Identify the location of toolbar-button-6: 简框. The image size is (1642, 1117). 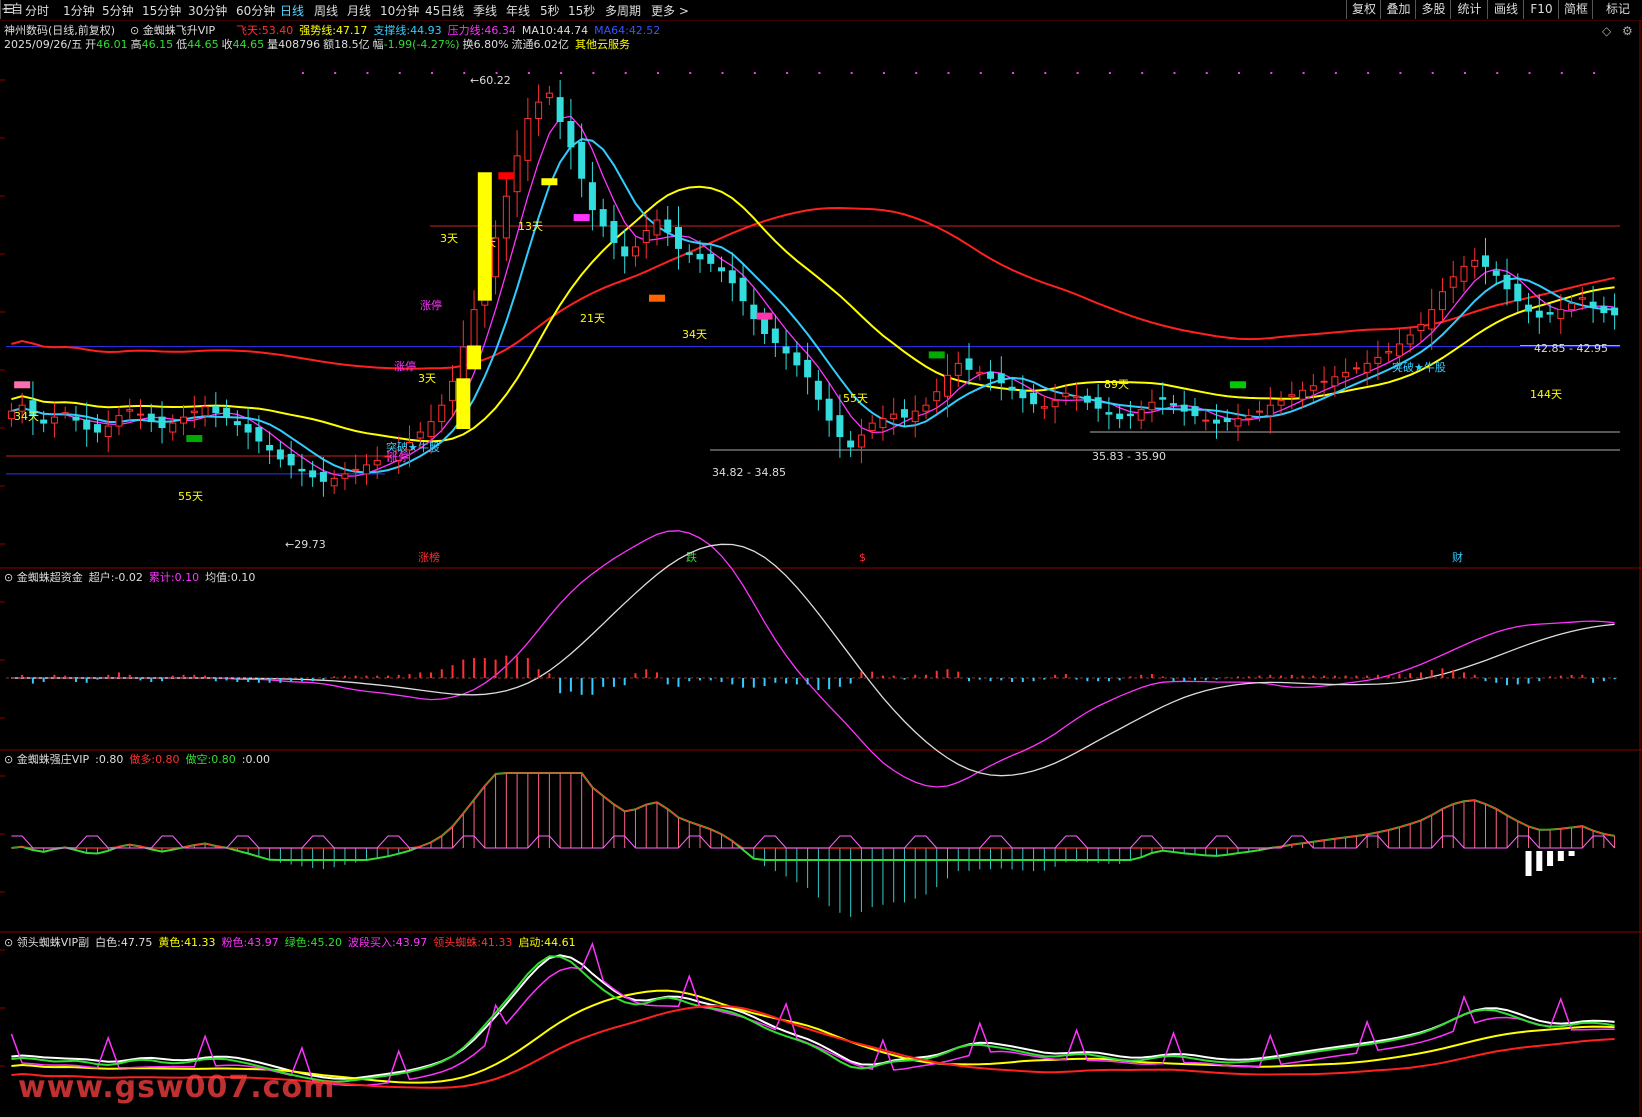
(1575, 9).